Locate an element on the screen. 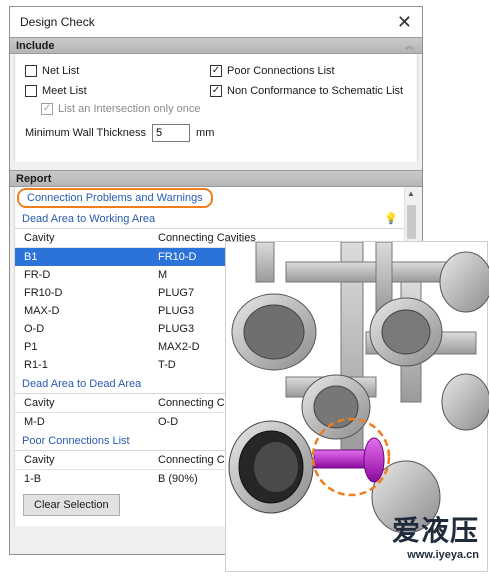 The height and width of the screenshot is (576, 490). watermark-brand: 爱液压 is located at coordinates (435, 530).